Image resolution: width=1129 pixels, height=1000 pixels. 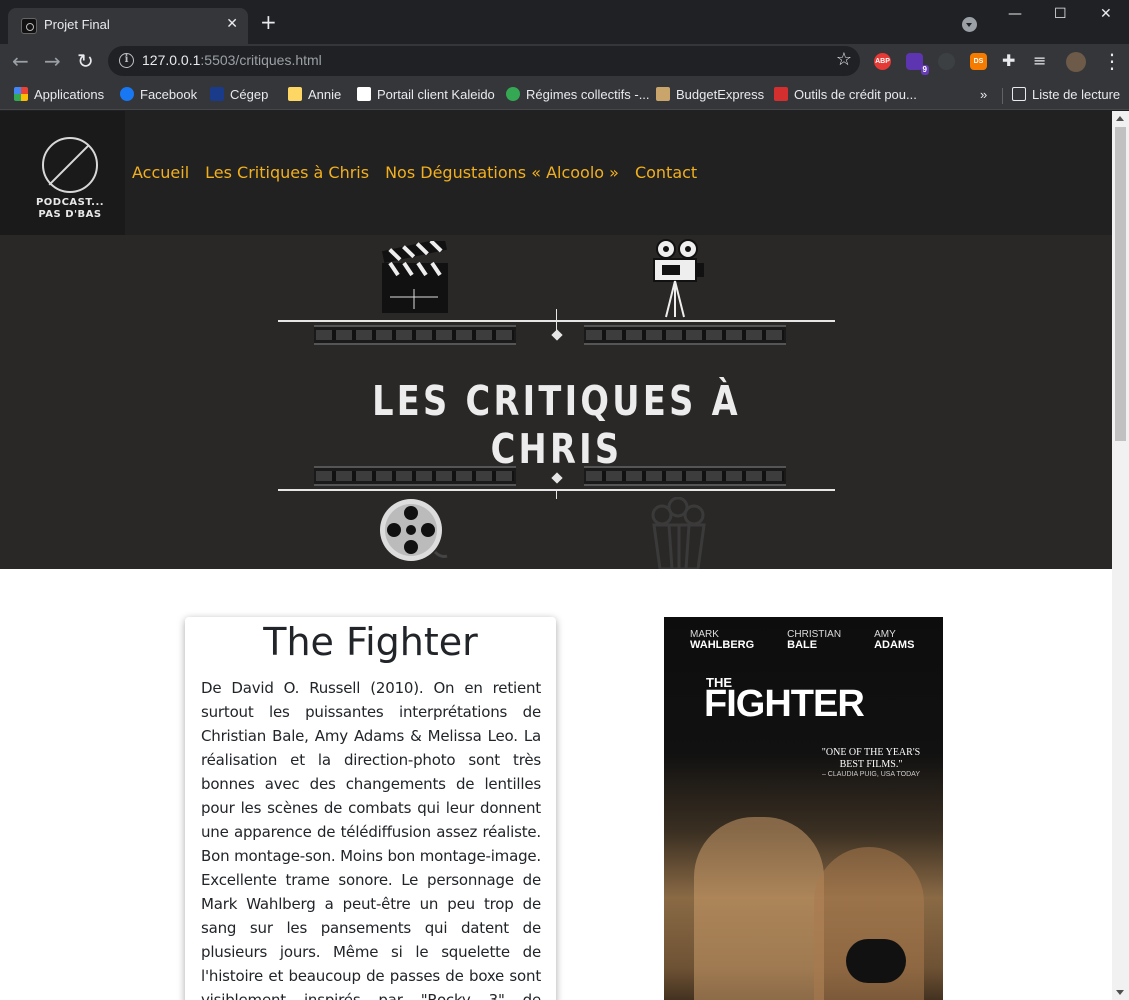 What do you see at coordinates (1112, 61) in the screenshot?
I see `menu-kebab-icon: ⋮` at bounding box center [1112, 61].